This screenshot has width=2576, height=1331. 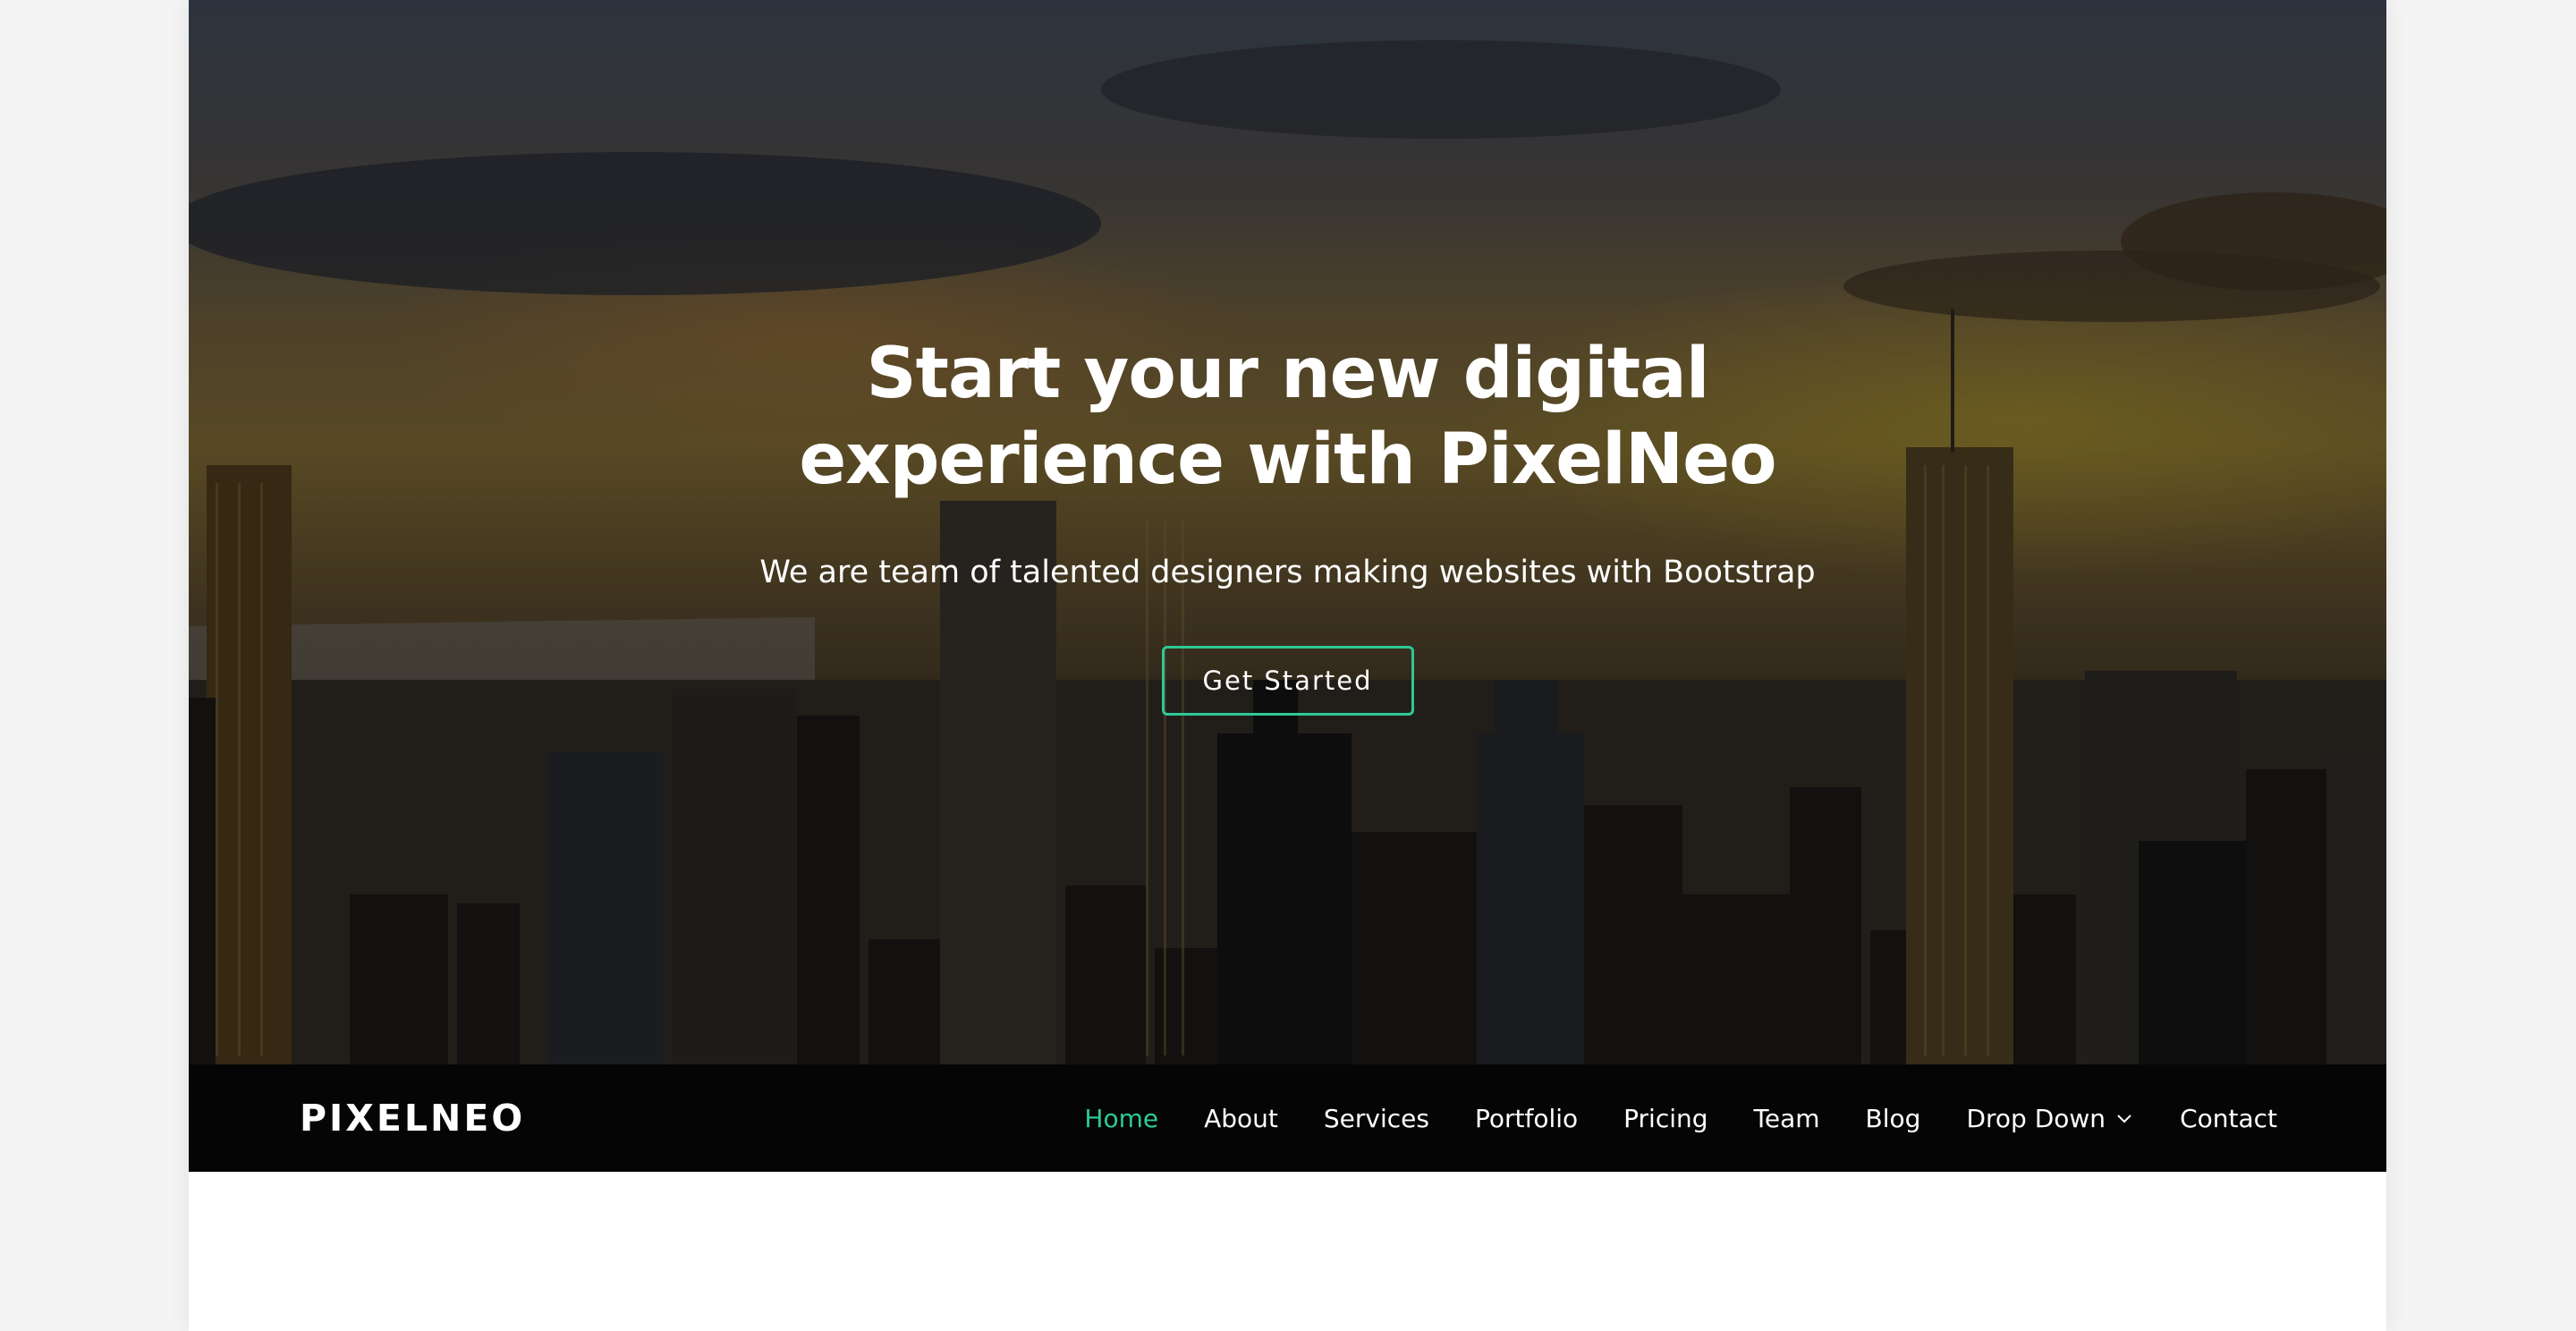 What do you see at coordinates (2124, 1119) in the screenshot?
I see `chevron-down-icon` at bounding box center [2124, 1119].